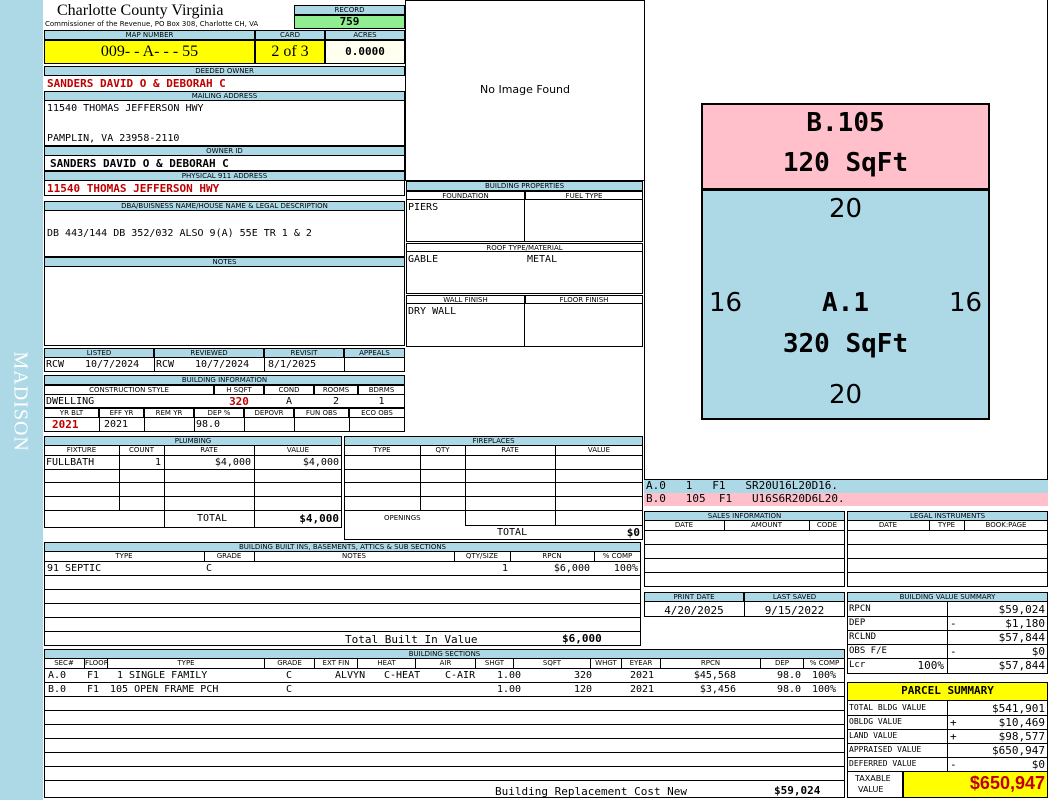  Describe the element at coordinates (292, 364) in the screenshot. I see `revisit-date: 8/1/2025` at that location.